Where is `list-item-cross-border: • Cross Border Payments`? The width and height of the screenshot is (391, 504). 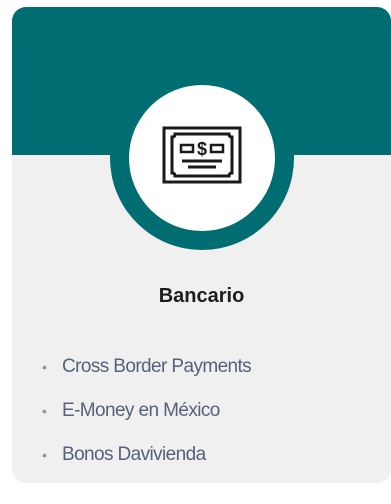
list-item-cross-border: • Cross Border Payments is located at coordinates (147, 367).